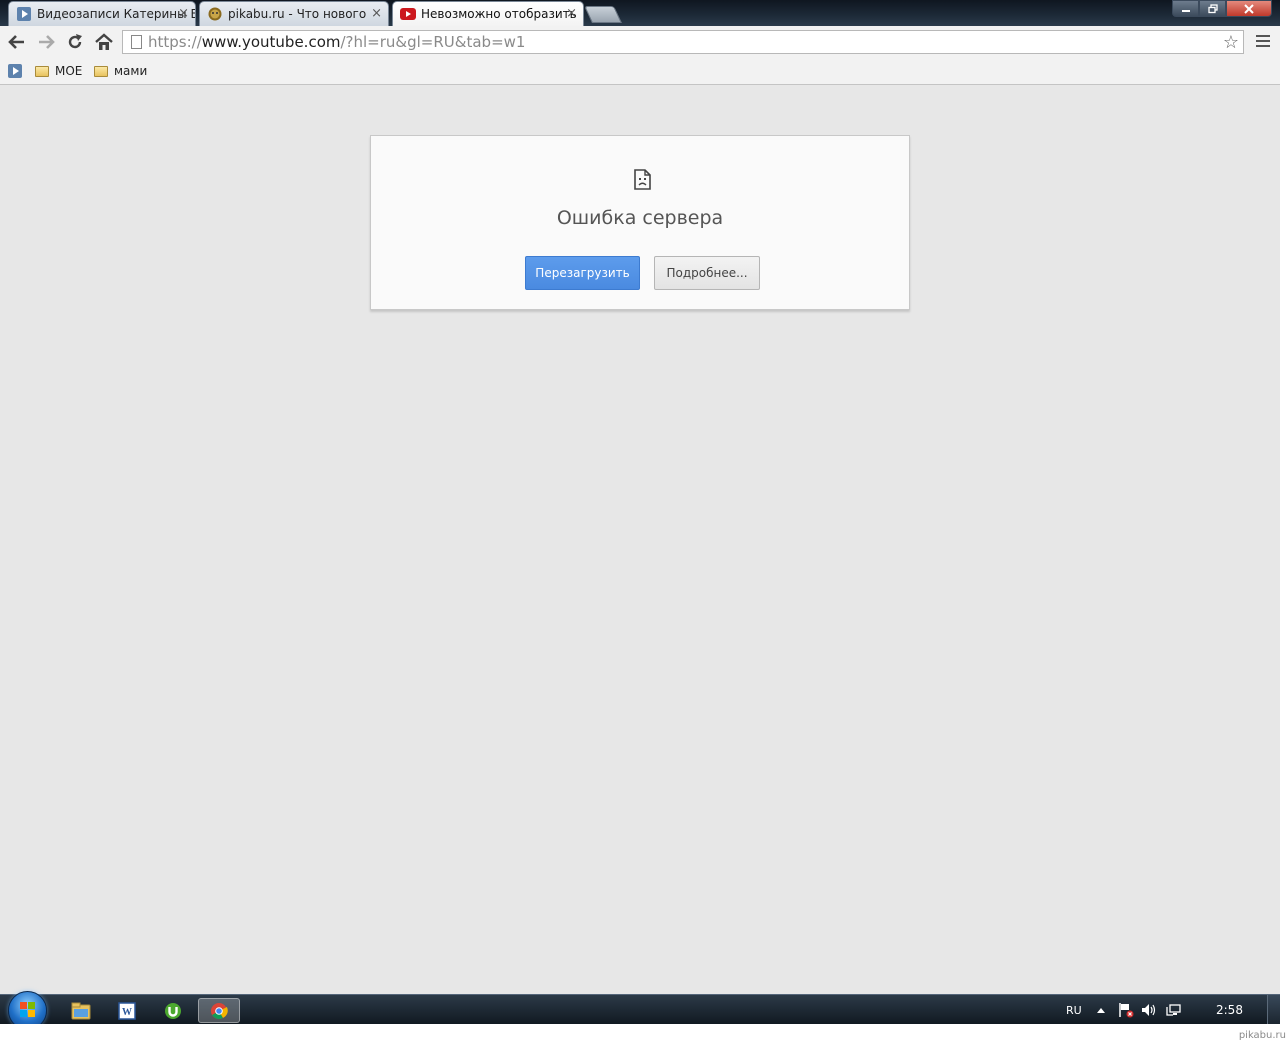 The height and width of the screenshot is (1048, 1288). I want to click on taskbar-explorer, so click(81, 1010).